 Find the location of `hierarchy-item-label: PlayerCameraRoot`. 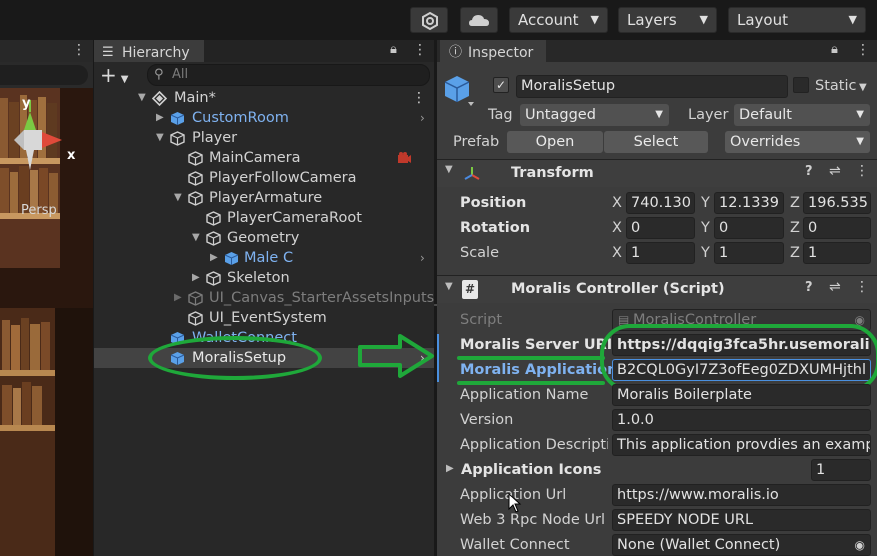

hierarchy-item-label: PlayerCameraRoot is located at coordinates (294, 218).